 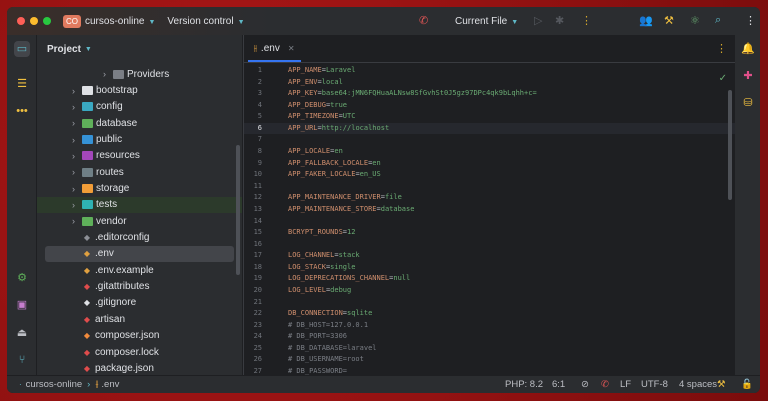 I want to click on code-line: 6 APP_URL=http://localhost, so click(x=489, y=128).